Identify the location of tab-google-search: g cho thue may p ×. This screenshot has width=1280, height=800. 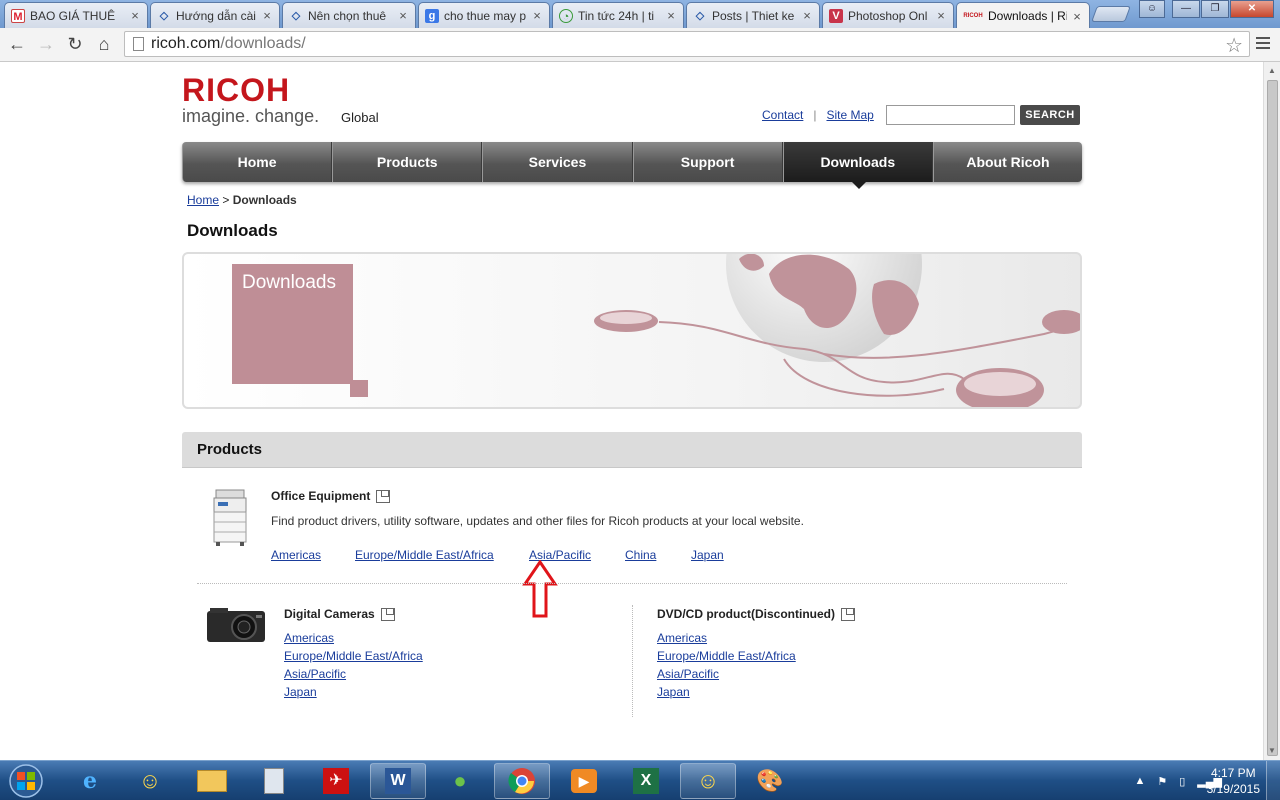
(484, 15).